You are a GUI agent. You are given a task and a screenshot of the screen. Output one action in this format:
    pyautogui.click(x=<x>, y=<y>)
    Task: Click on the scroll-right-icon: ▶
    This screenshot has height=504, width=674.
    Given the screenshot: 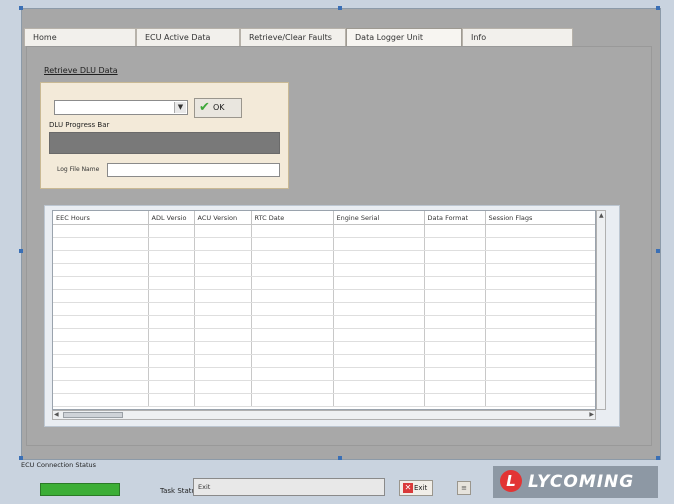 What is the action you would take?
    pyautogui.click(x=591, y=415)
    